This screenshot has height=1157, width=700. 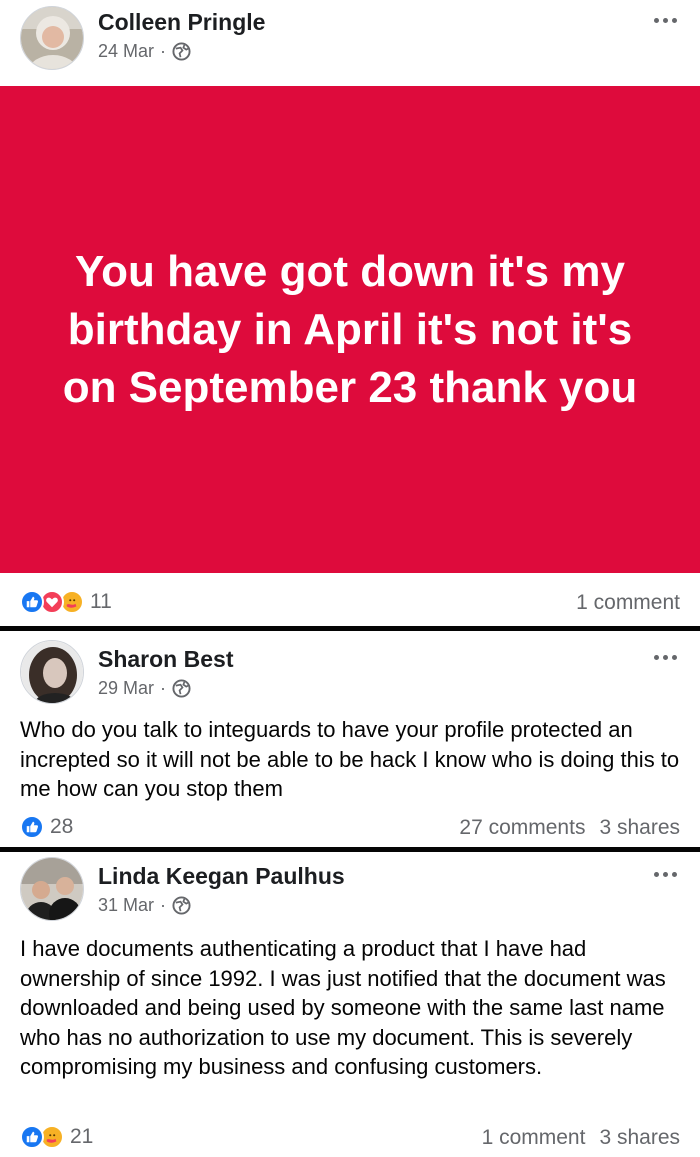 I want to click on reactions-summary: 11, so click(x=66, y=602).